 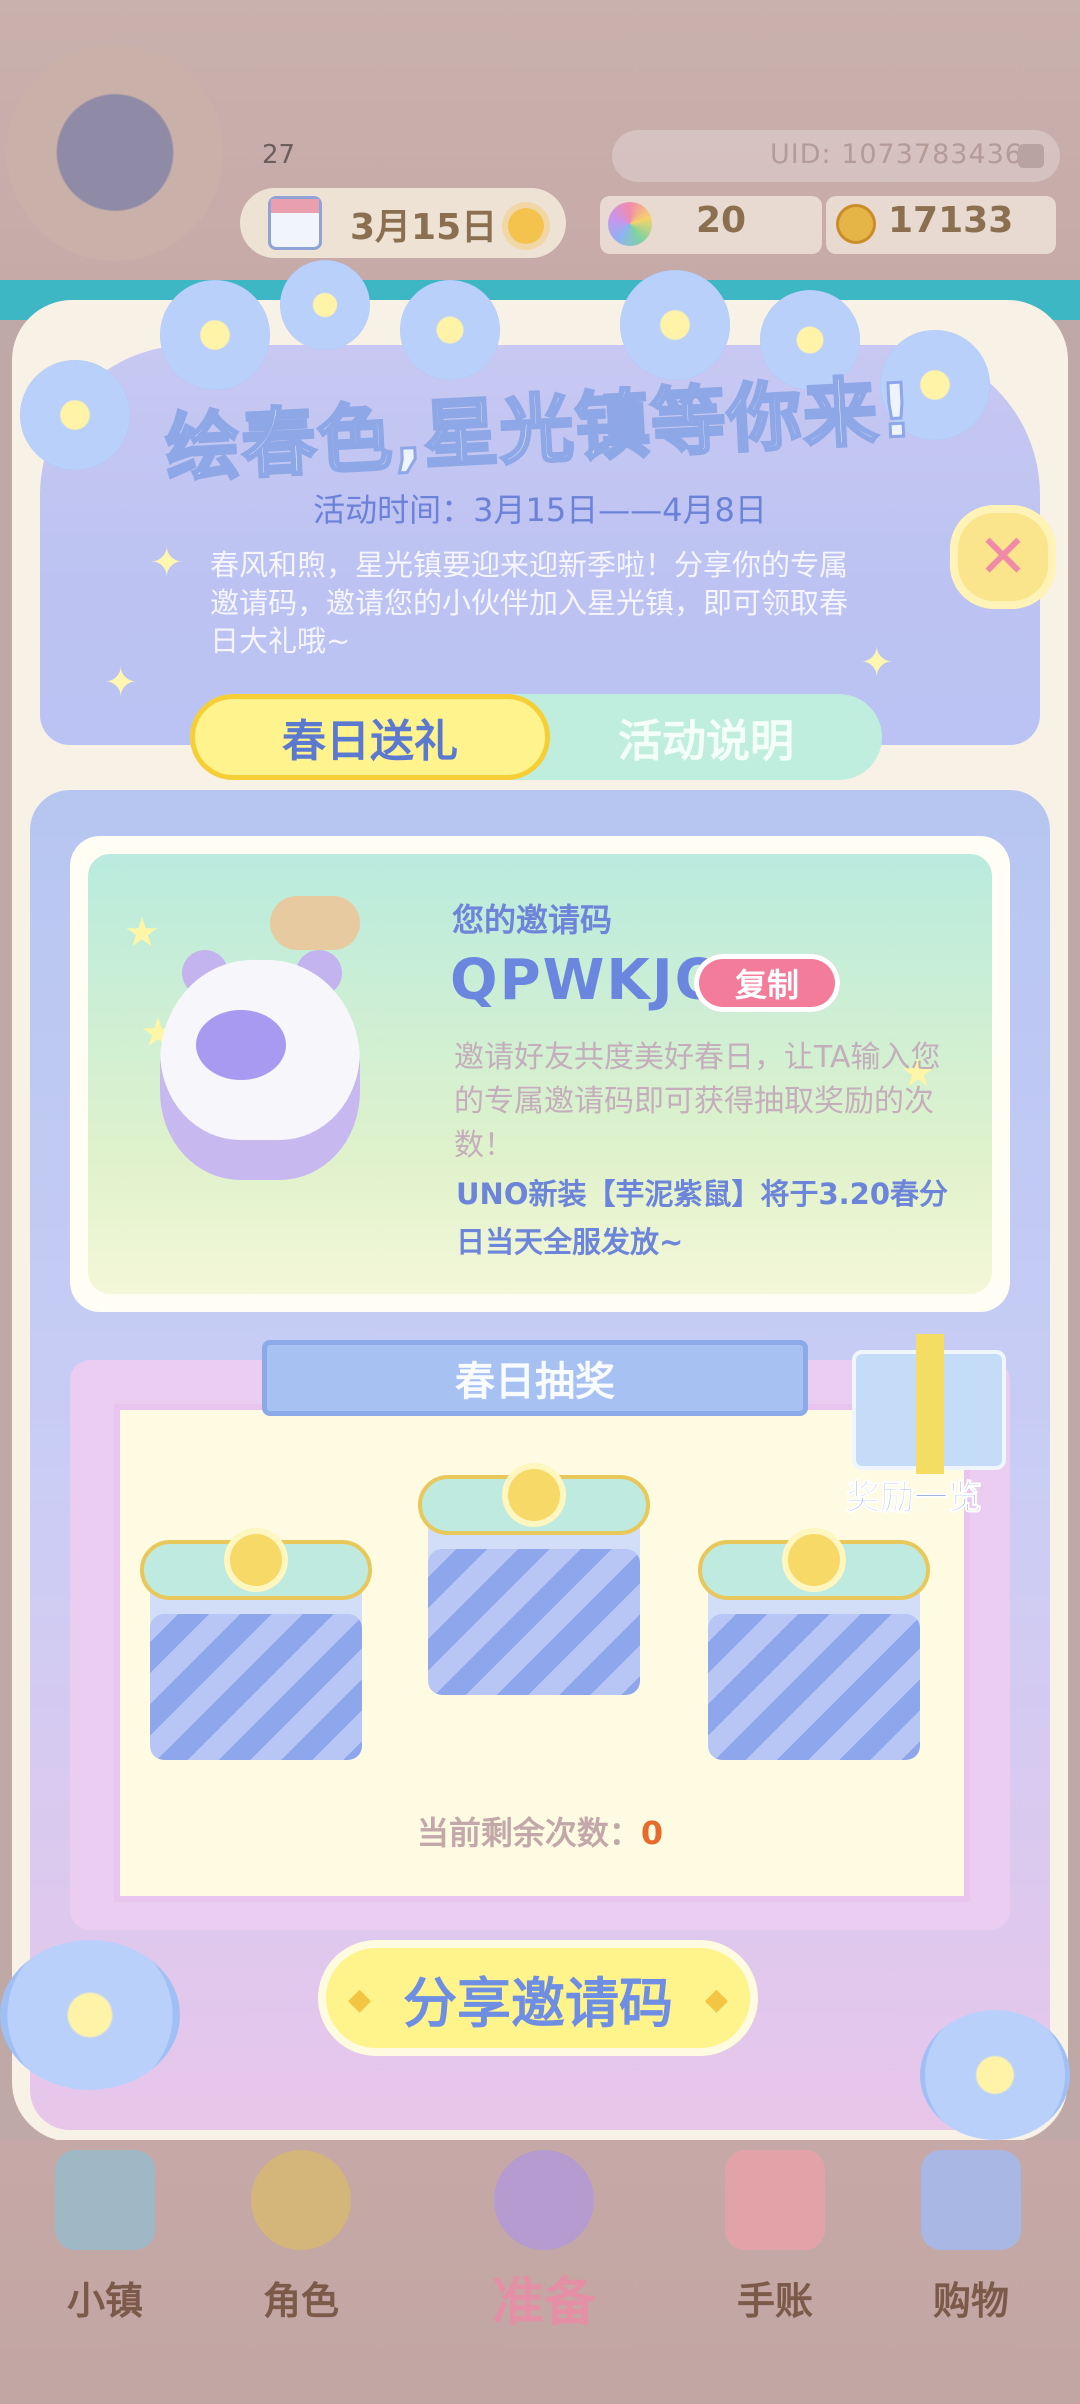 I want to click on gem-count: 20, so click(x=721, y=220).